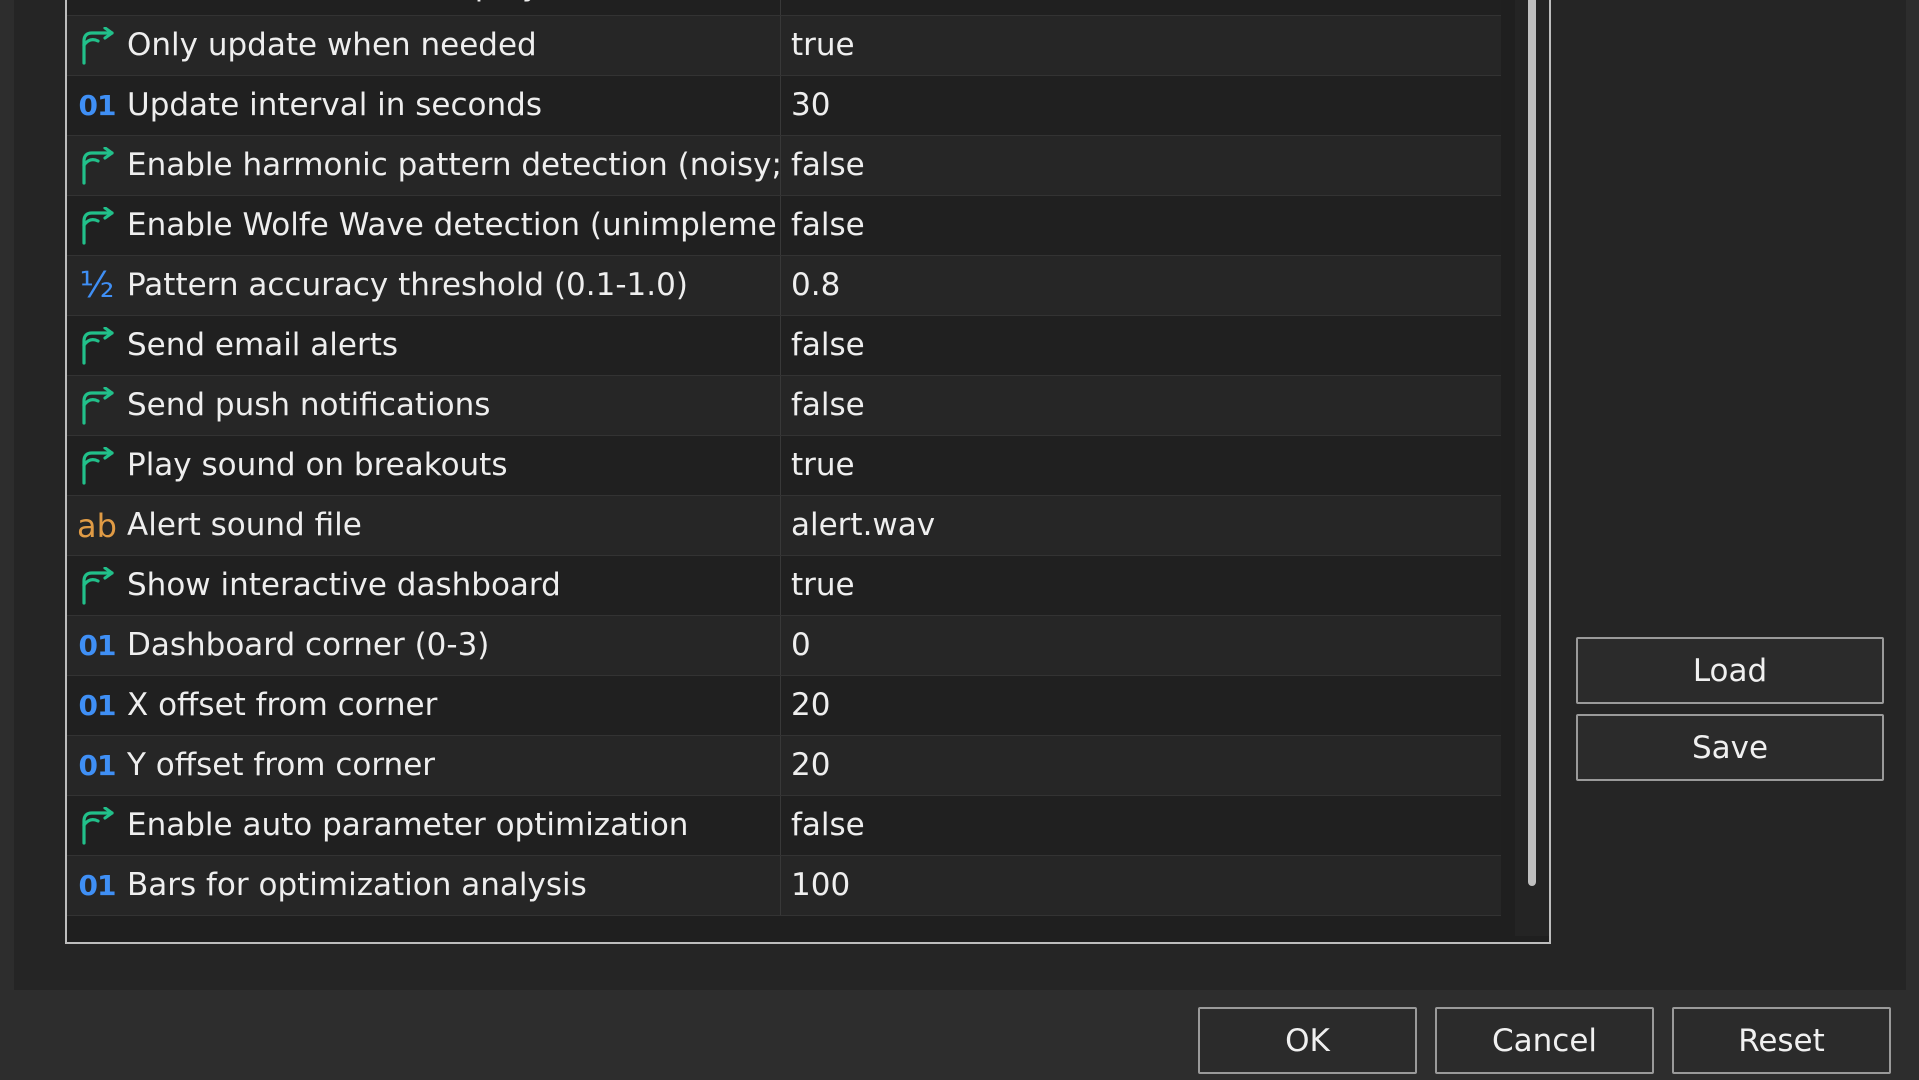 Image resolution: width=1919 pixels, height=1080 pixels. What do you see at coordinates (244, 525) in the screenshot?
I see `parameter-label: Alert sound file` at bounding box center [244, 525].